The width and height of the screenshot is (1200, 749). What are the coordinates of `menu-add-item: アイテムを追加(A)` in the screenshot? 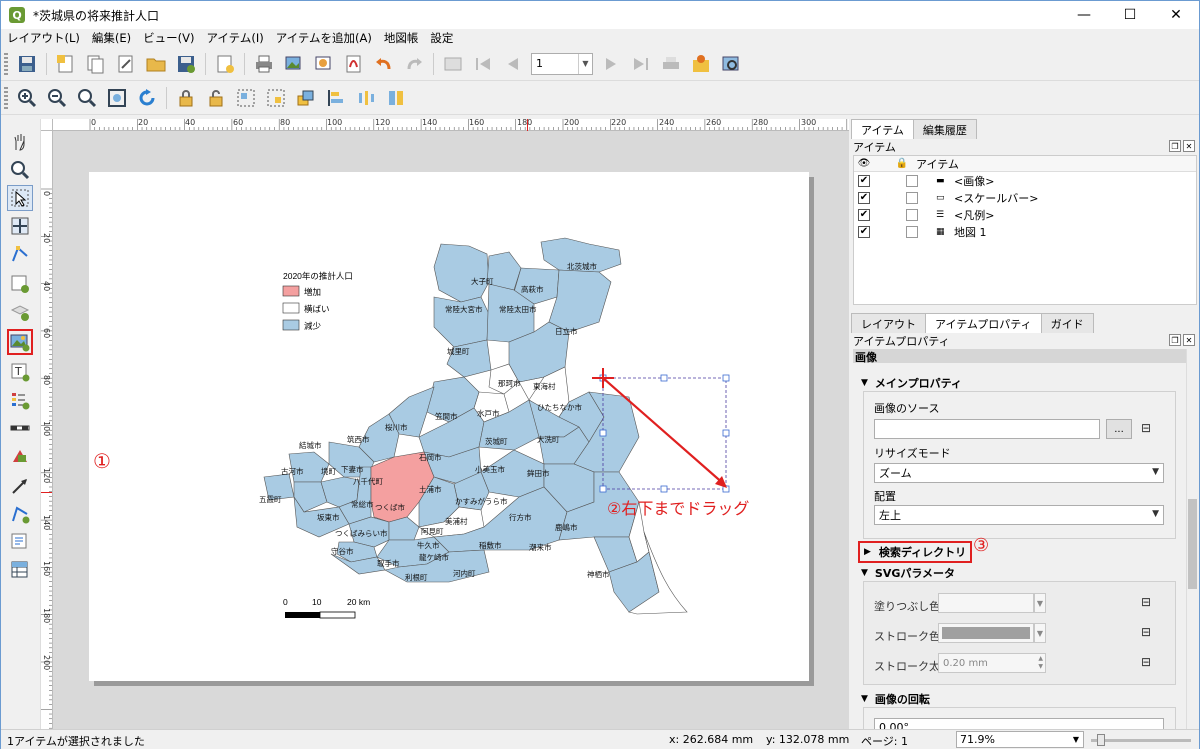 It's located at (324, 38).